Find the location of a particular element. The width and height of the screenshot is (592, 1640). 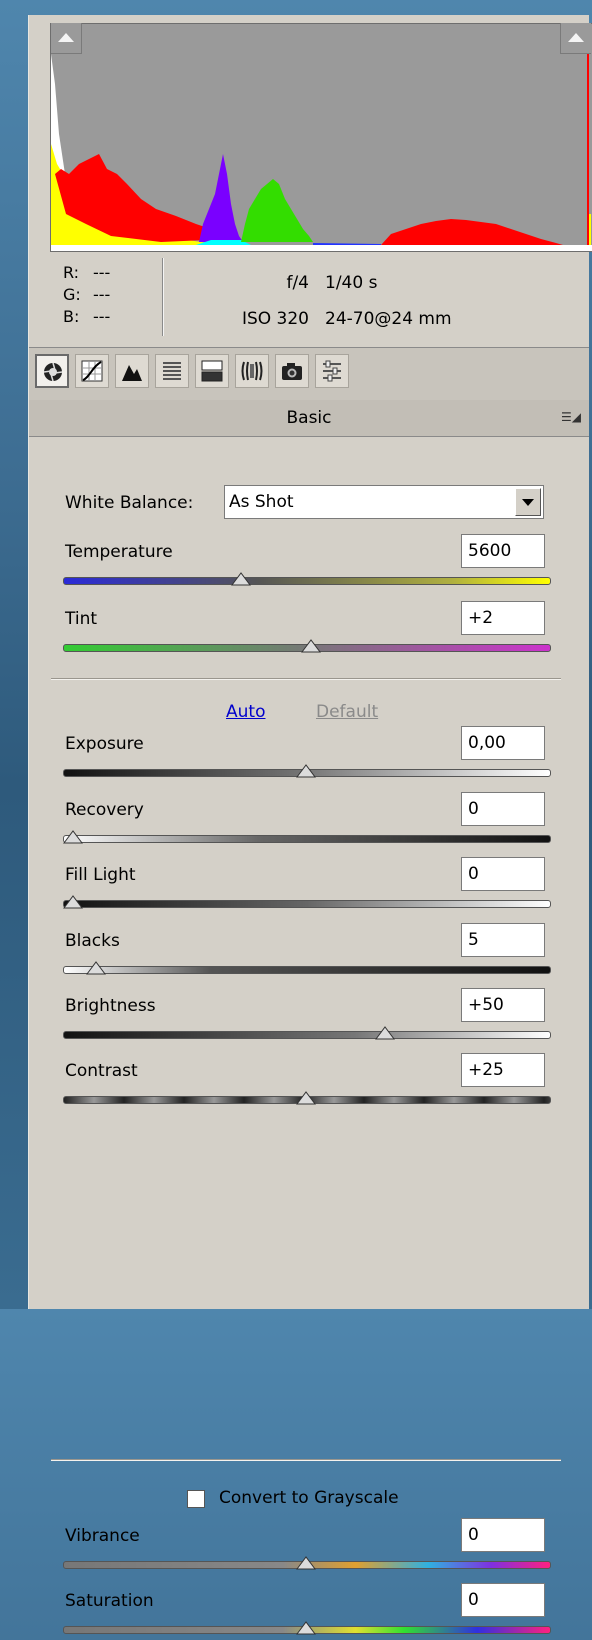

g-label: G: is located at coordinates (72, 294).